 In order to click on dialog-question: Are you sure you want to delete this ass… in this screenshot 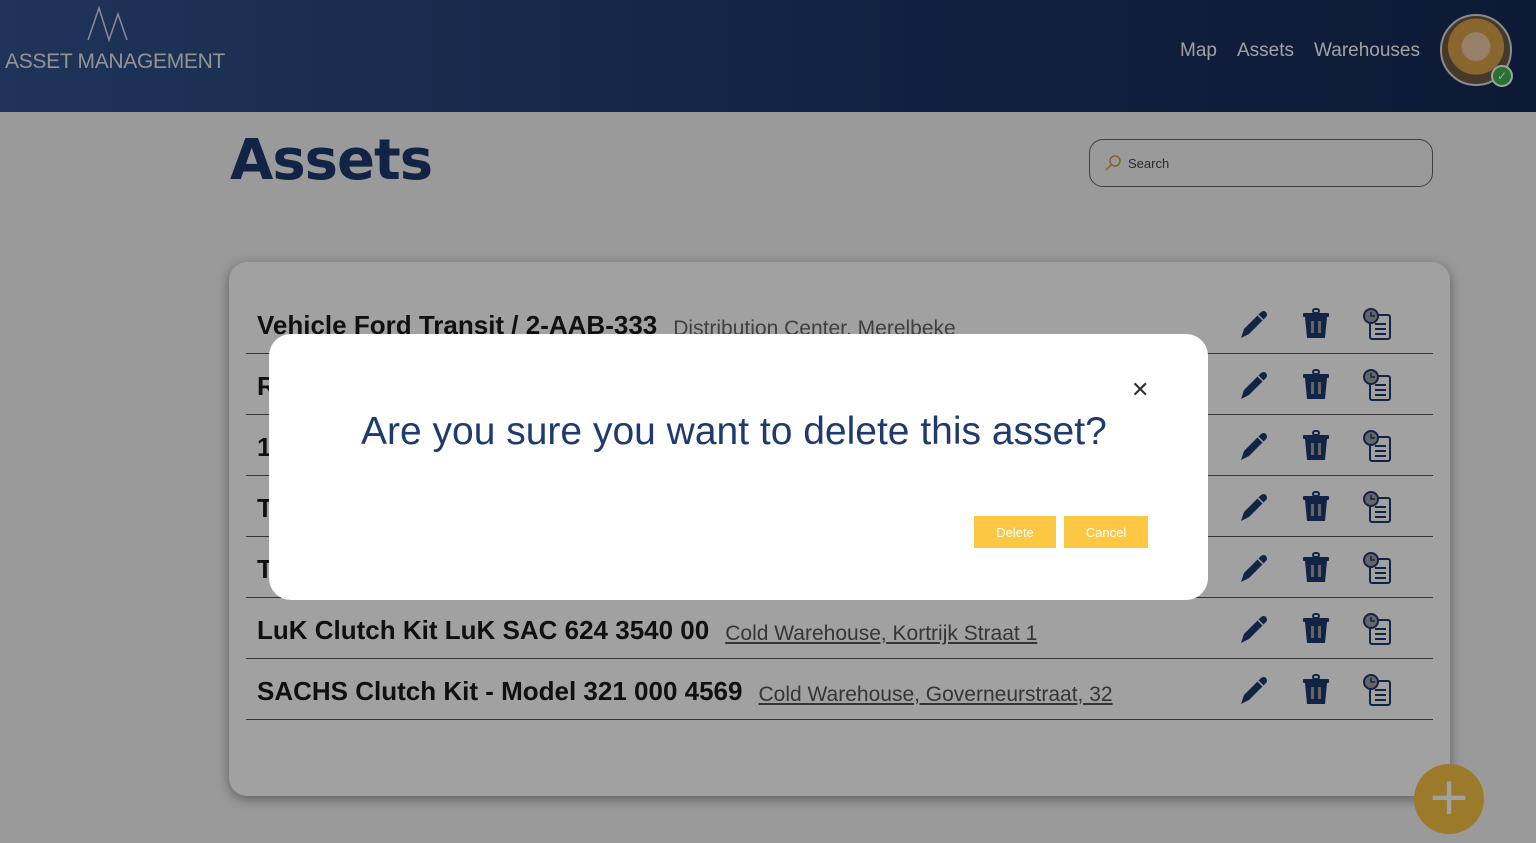, I will do `click(734, 431)`.